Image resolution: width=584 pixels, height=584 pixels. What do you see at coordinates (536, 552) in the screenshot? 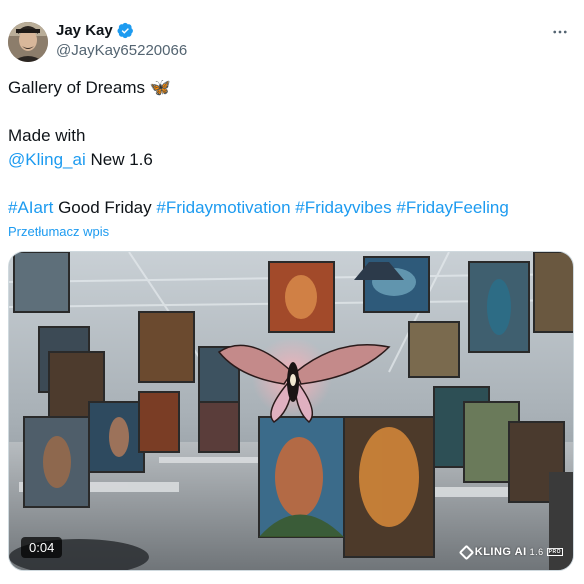
I see `watermark-version: 1.6` at bounding box center [536, 552].